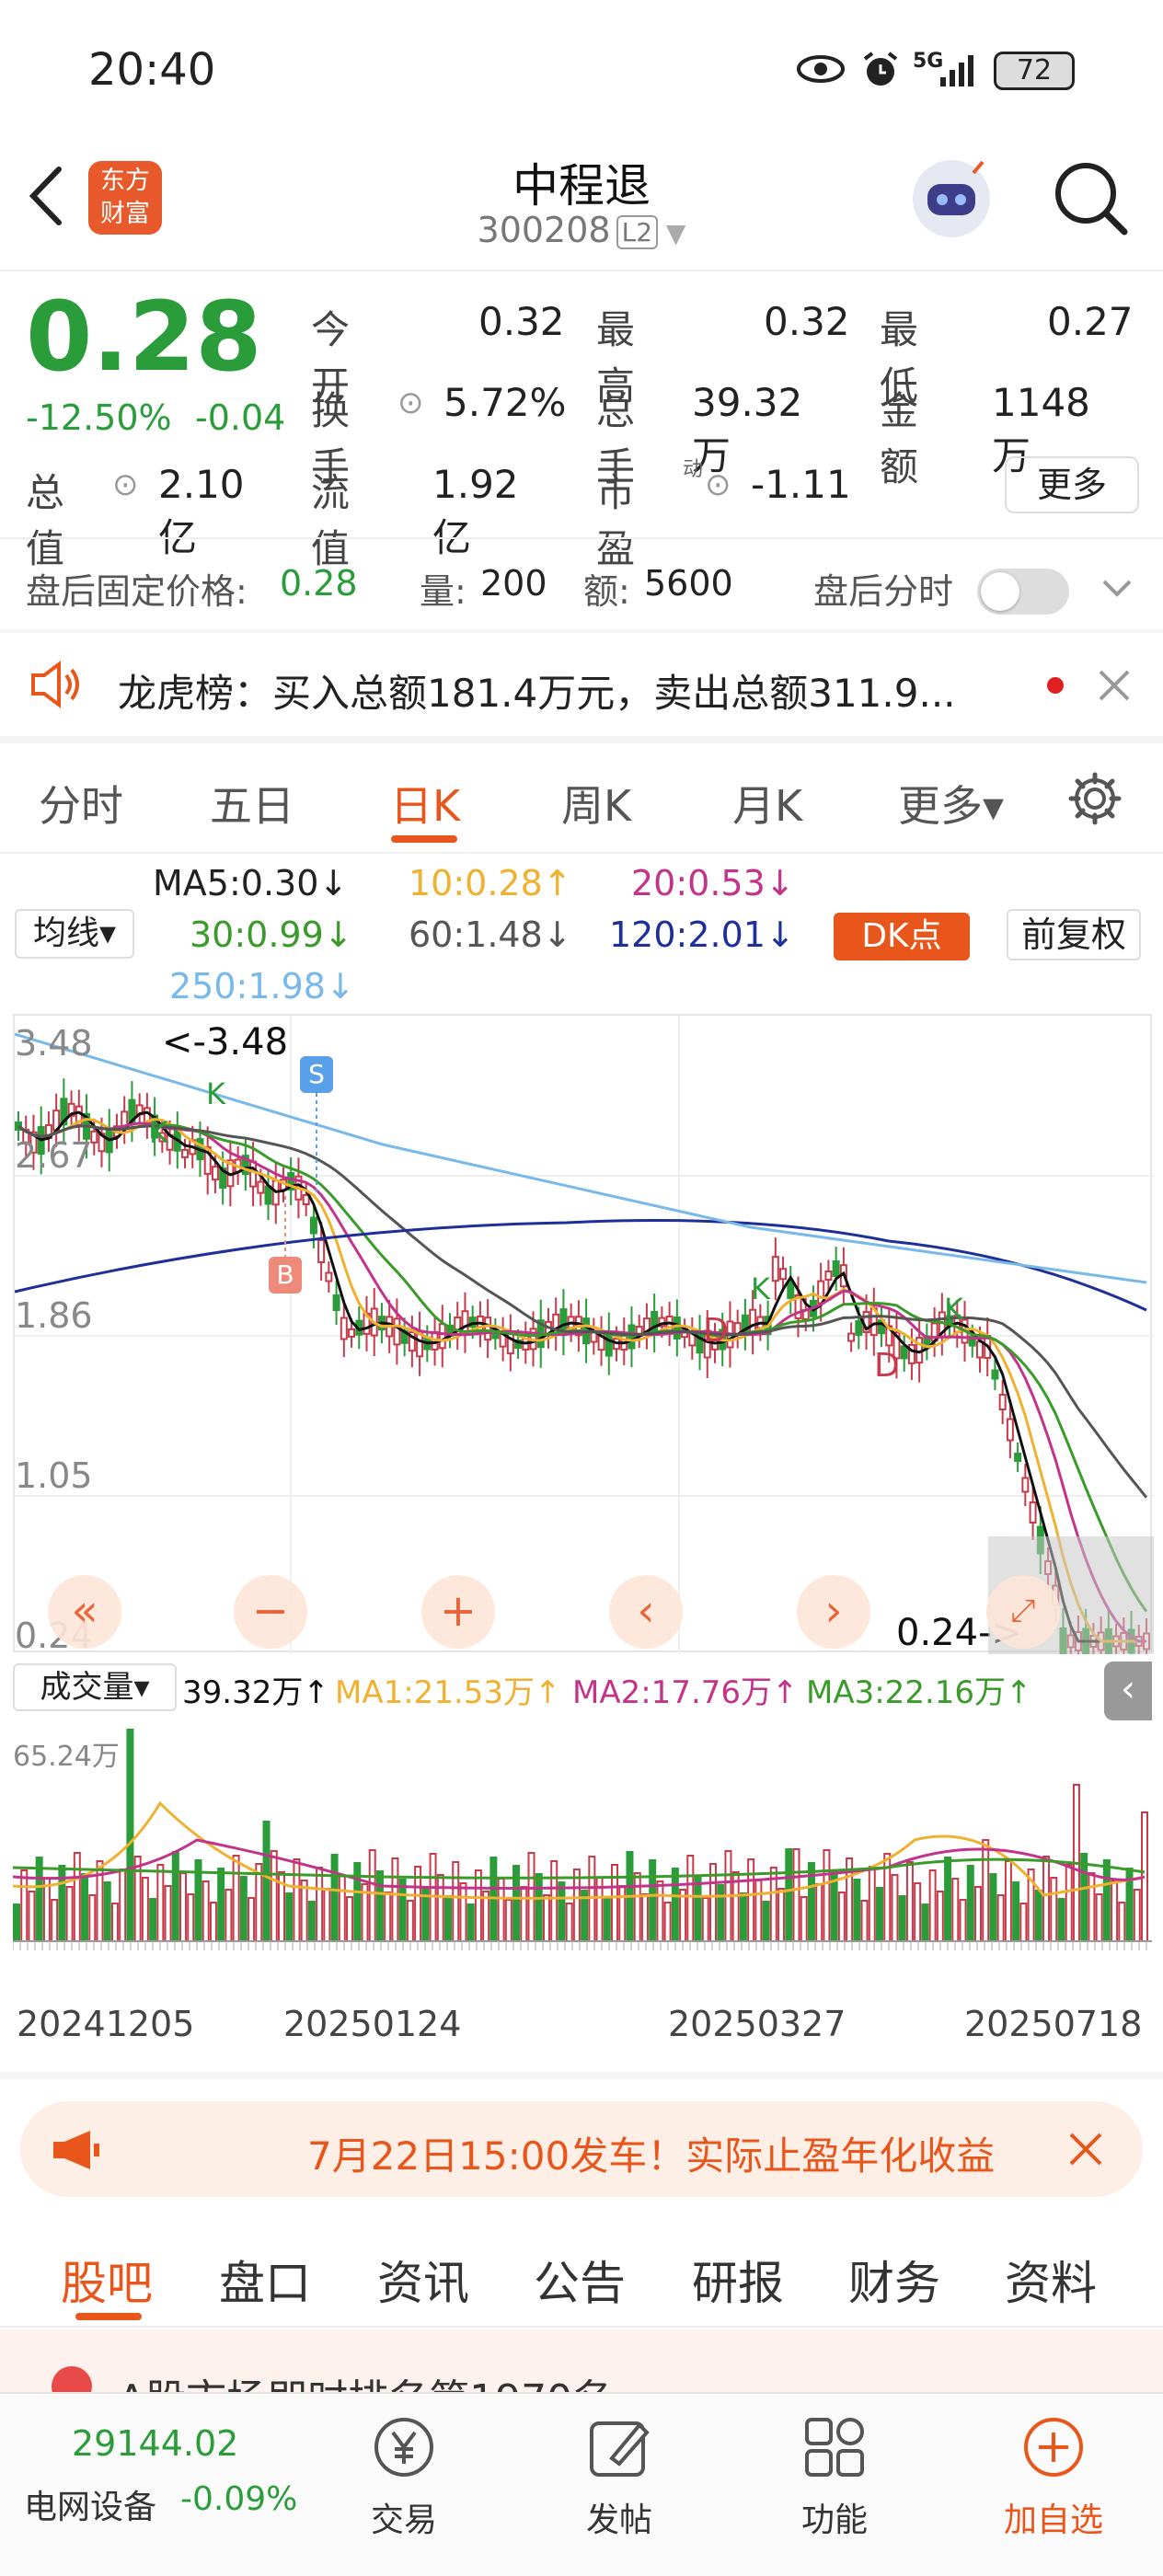 The height and width of the screenshot is (2576, 1163). I want to click on post-button: 发帖, so click(619, 2476).